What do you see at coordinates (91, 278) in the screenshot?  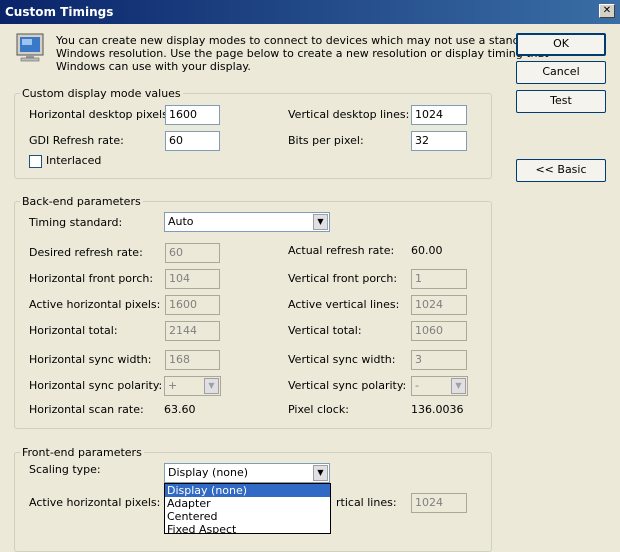 I see `h-front-porch-label: Horizontal front porch:` at bounding box center [91, 278].